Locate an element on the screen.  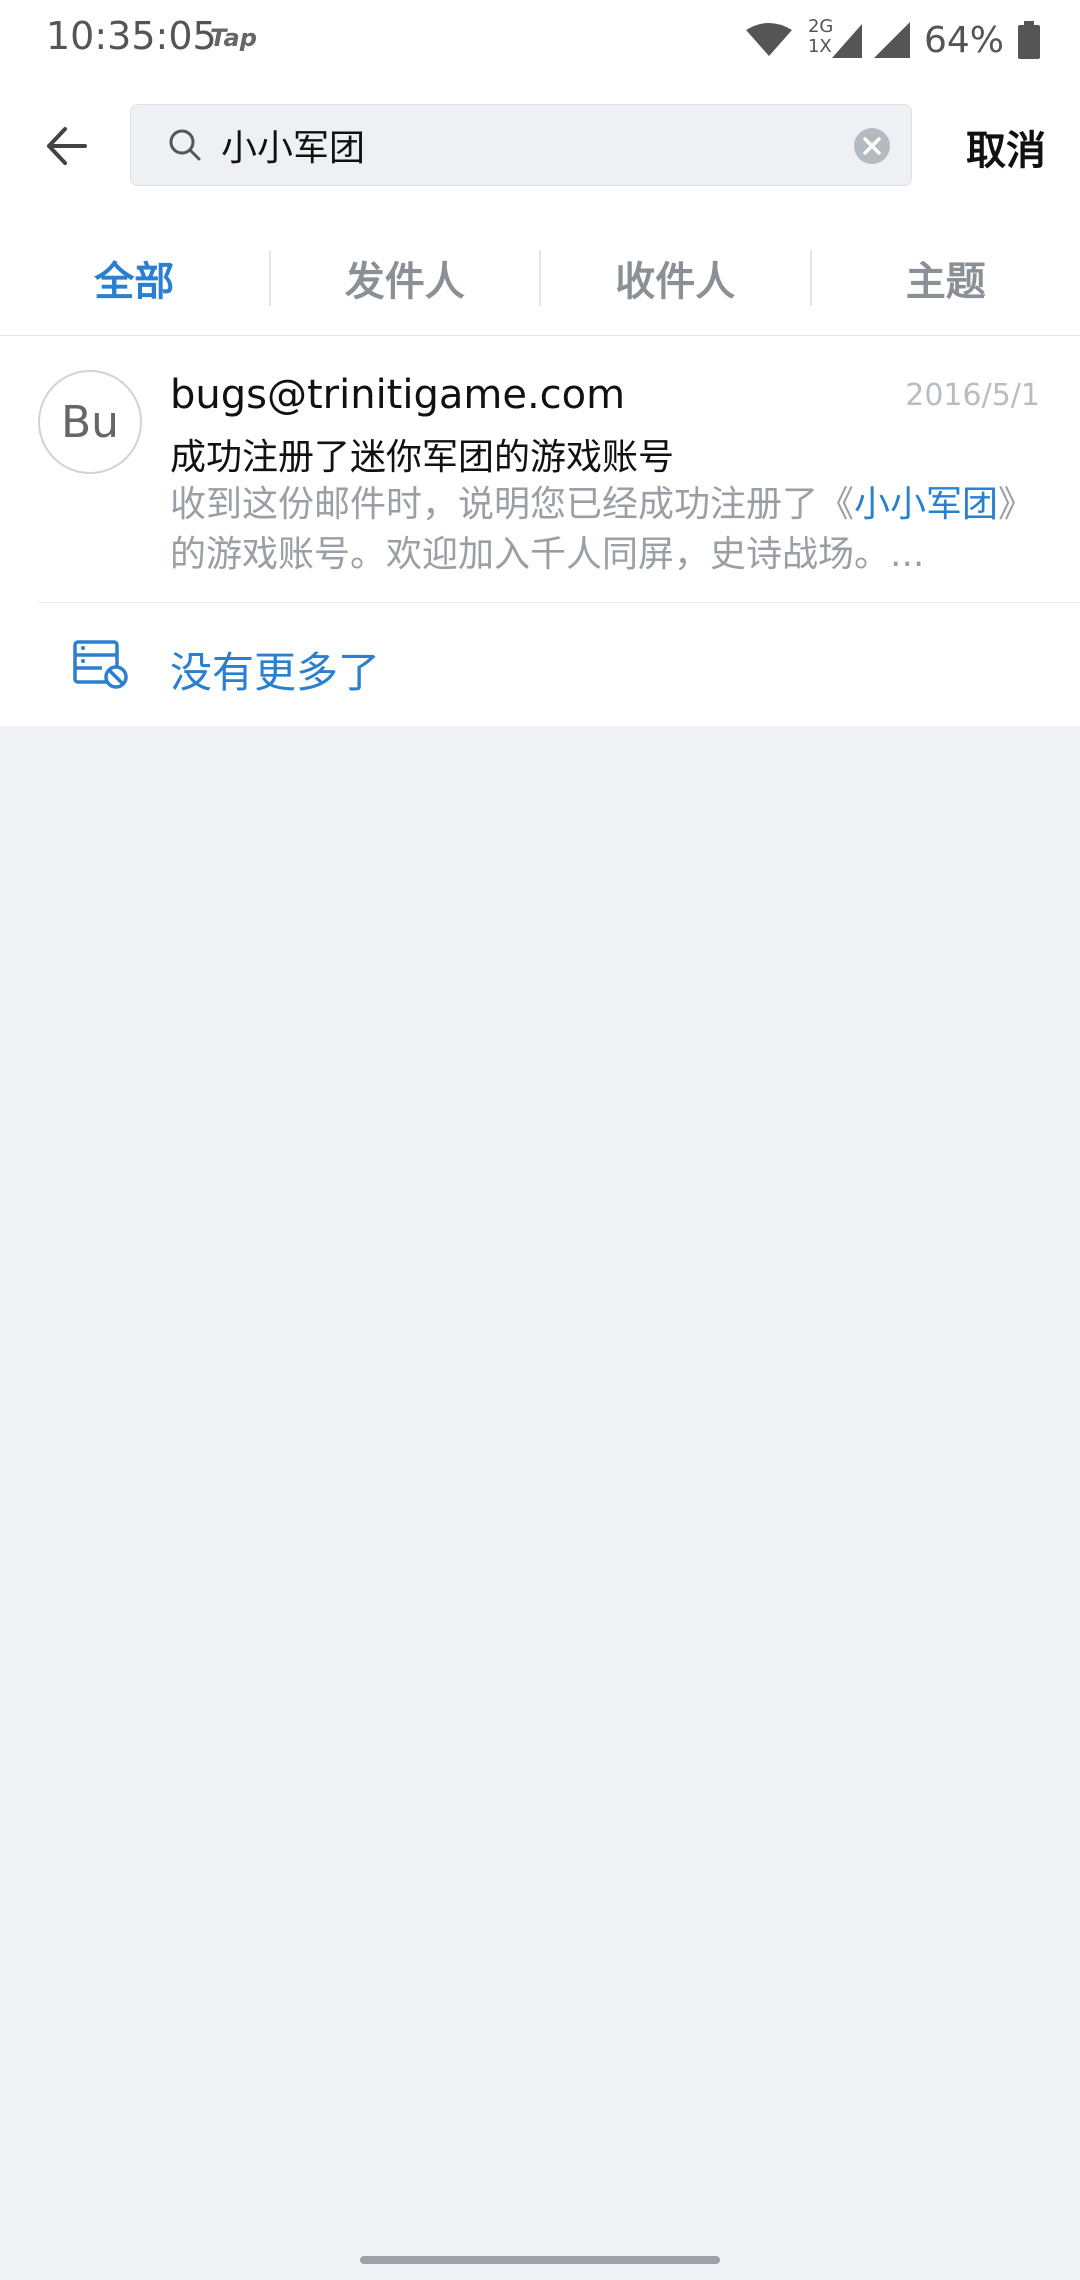
search-input is located at coordinates (521, 145).